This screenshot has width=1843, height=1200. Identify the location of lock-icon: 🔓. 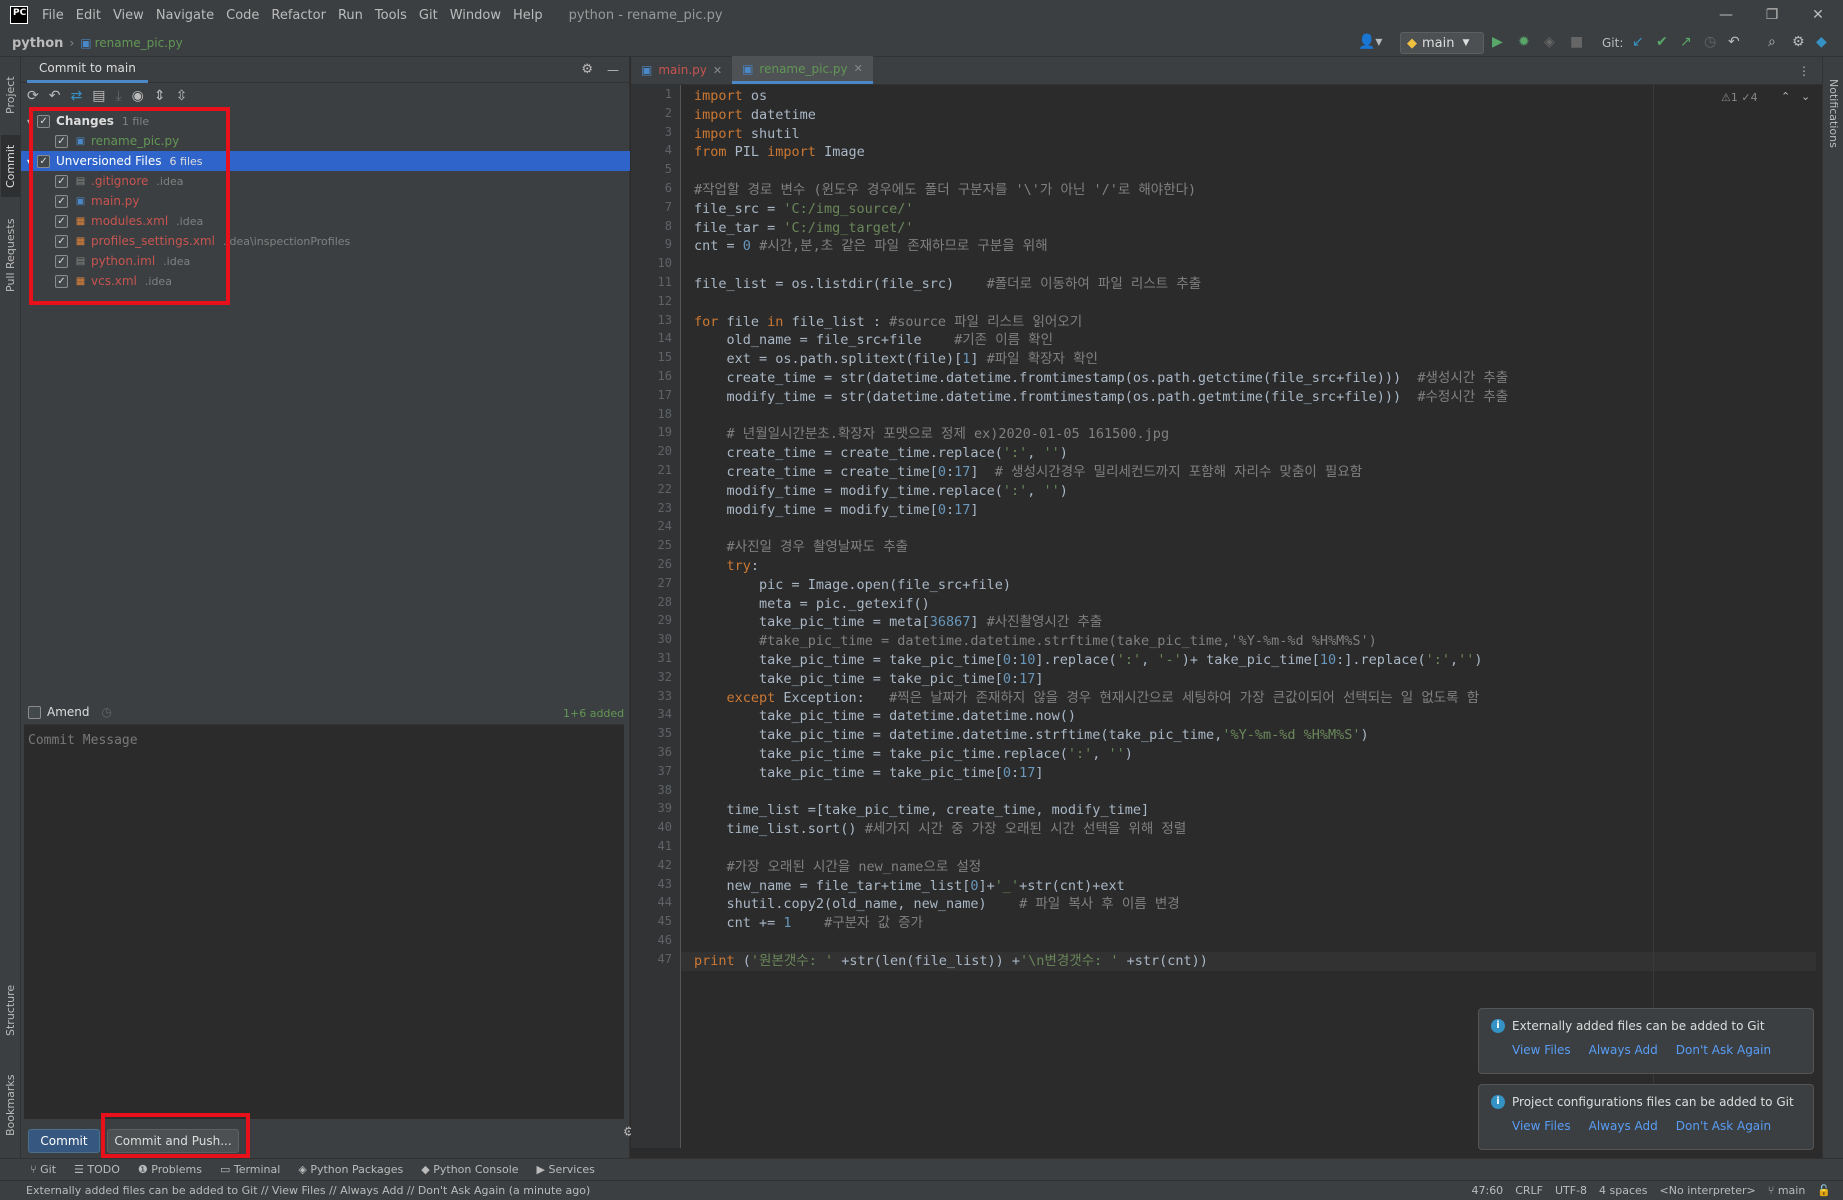
(1824, 1190).